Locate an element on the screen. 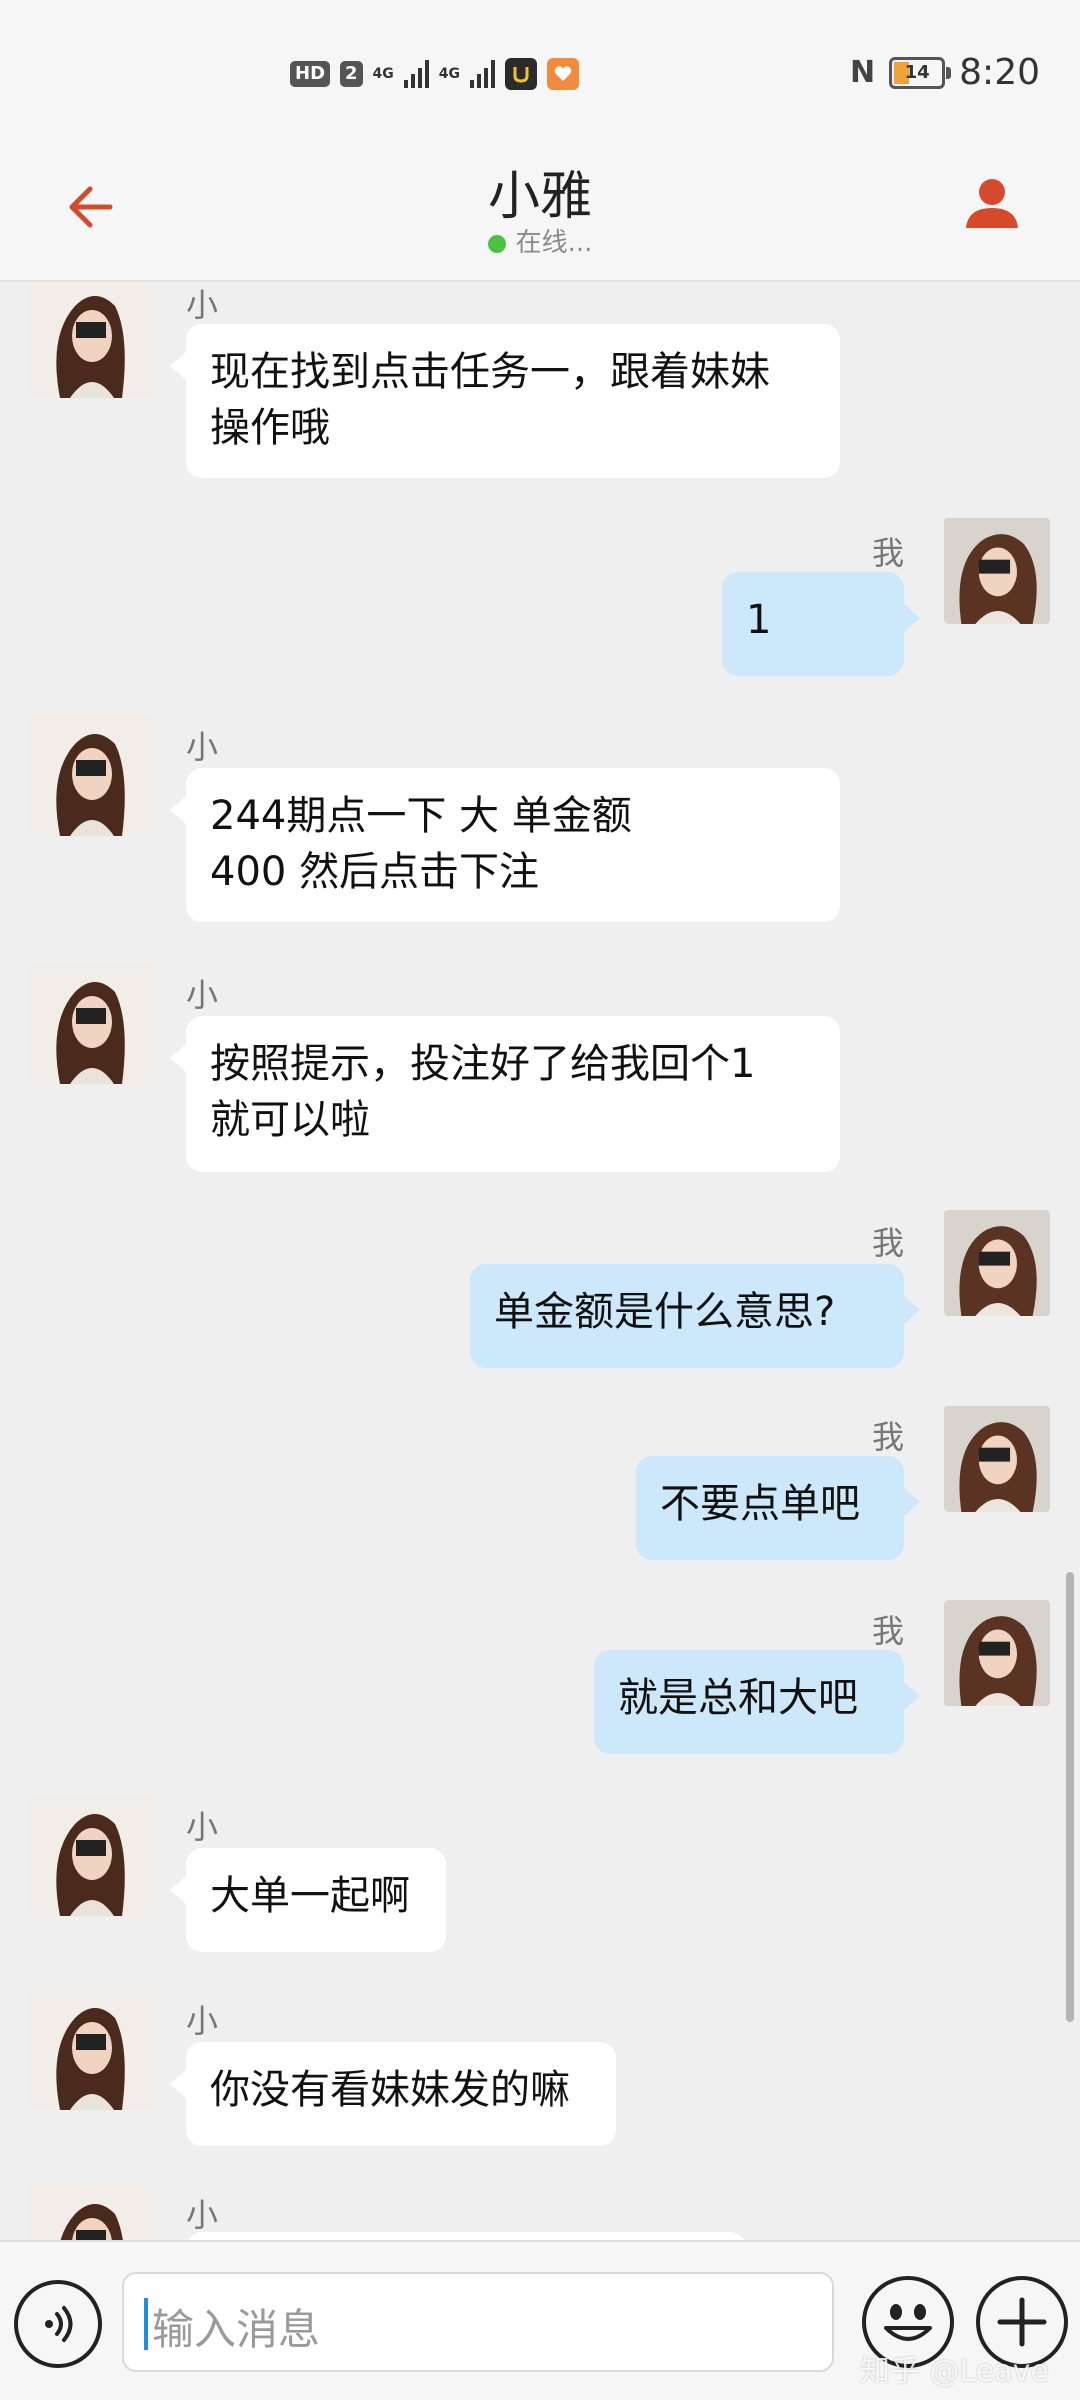  sim-badge: 2 is located at coordinates (351, 74).